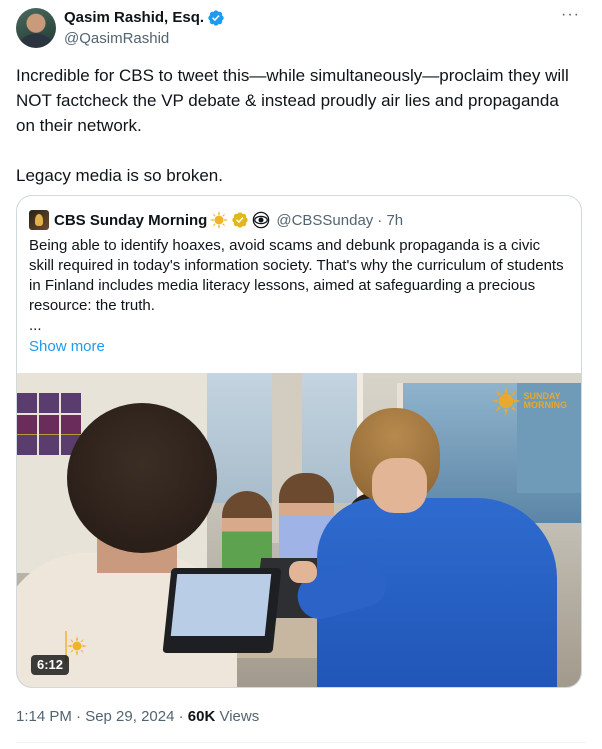  Describe the element at coordinates (36, 28) in the screenshot. I see `author-avatar` at that location.